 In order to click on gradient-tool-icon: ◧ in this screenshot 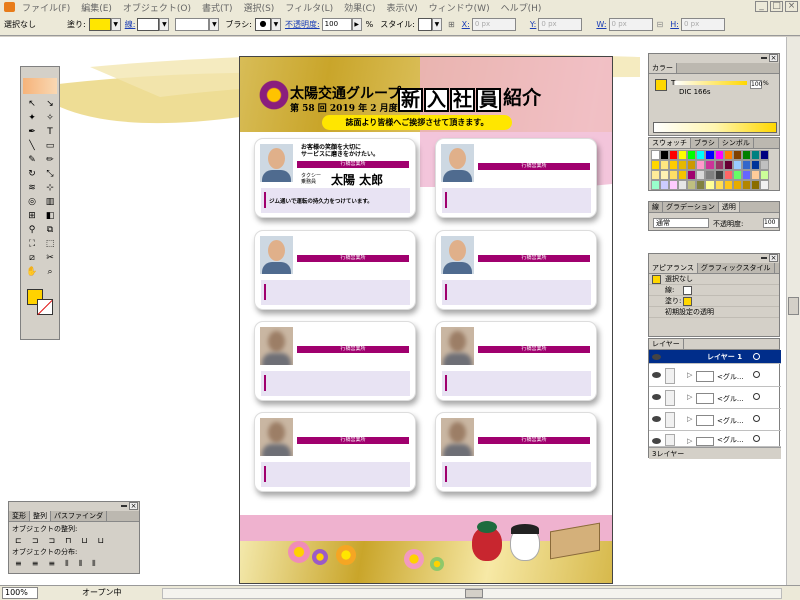, I will do `click(50, 216)`.